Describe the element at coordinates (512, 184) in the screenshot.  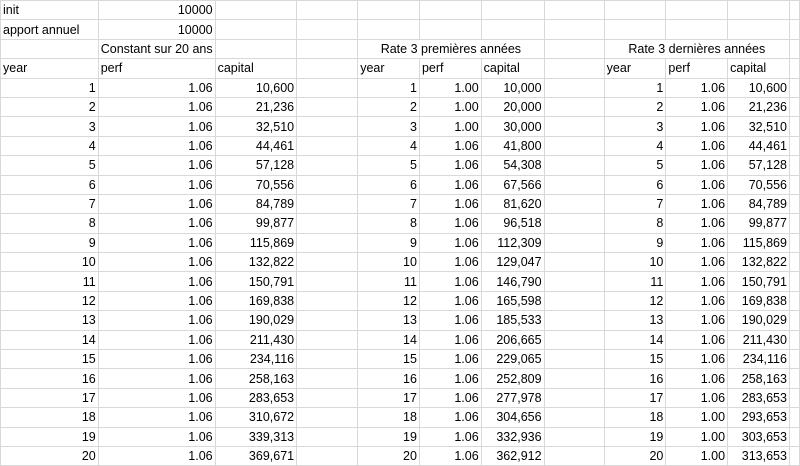
I see `capital-cell: 67,566` at that location.